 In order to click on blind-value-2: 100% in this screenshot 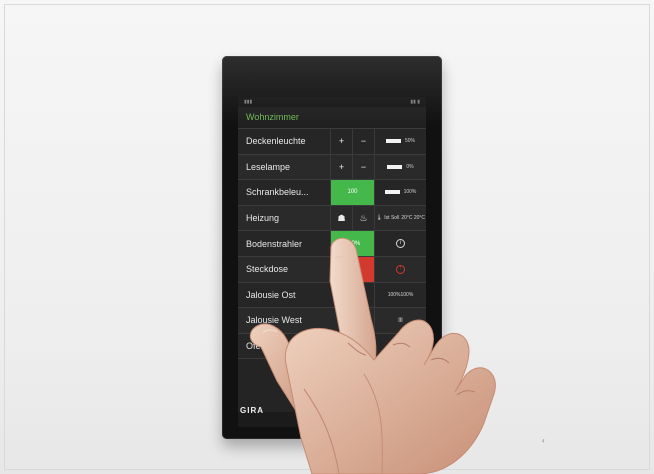, I will do `click(407, 294)`.